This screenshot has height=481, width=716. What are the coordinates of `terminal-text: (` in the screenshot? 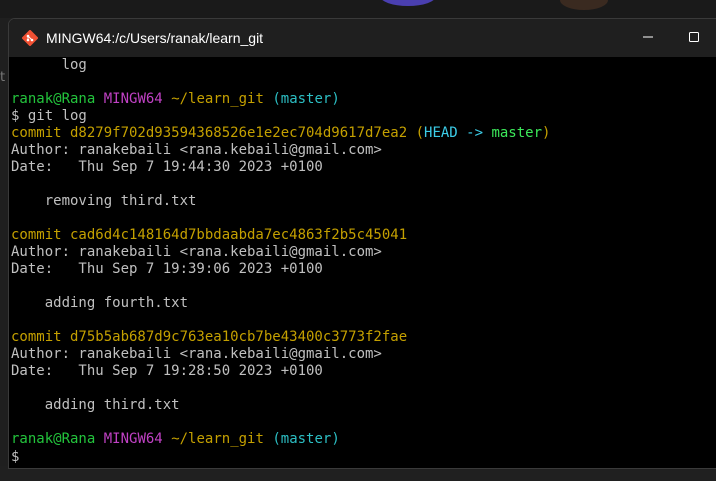 It's located at (420, 133).